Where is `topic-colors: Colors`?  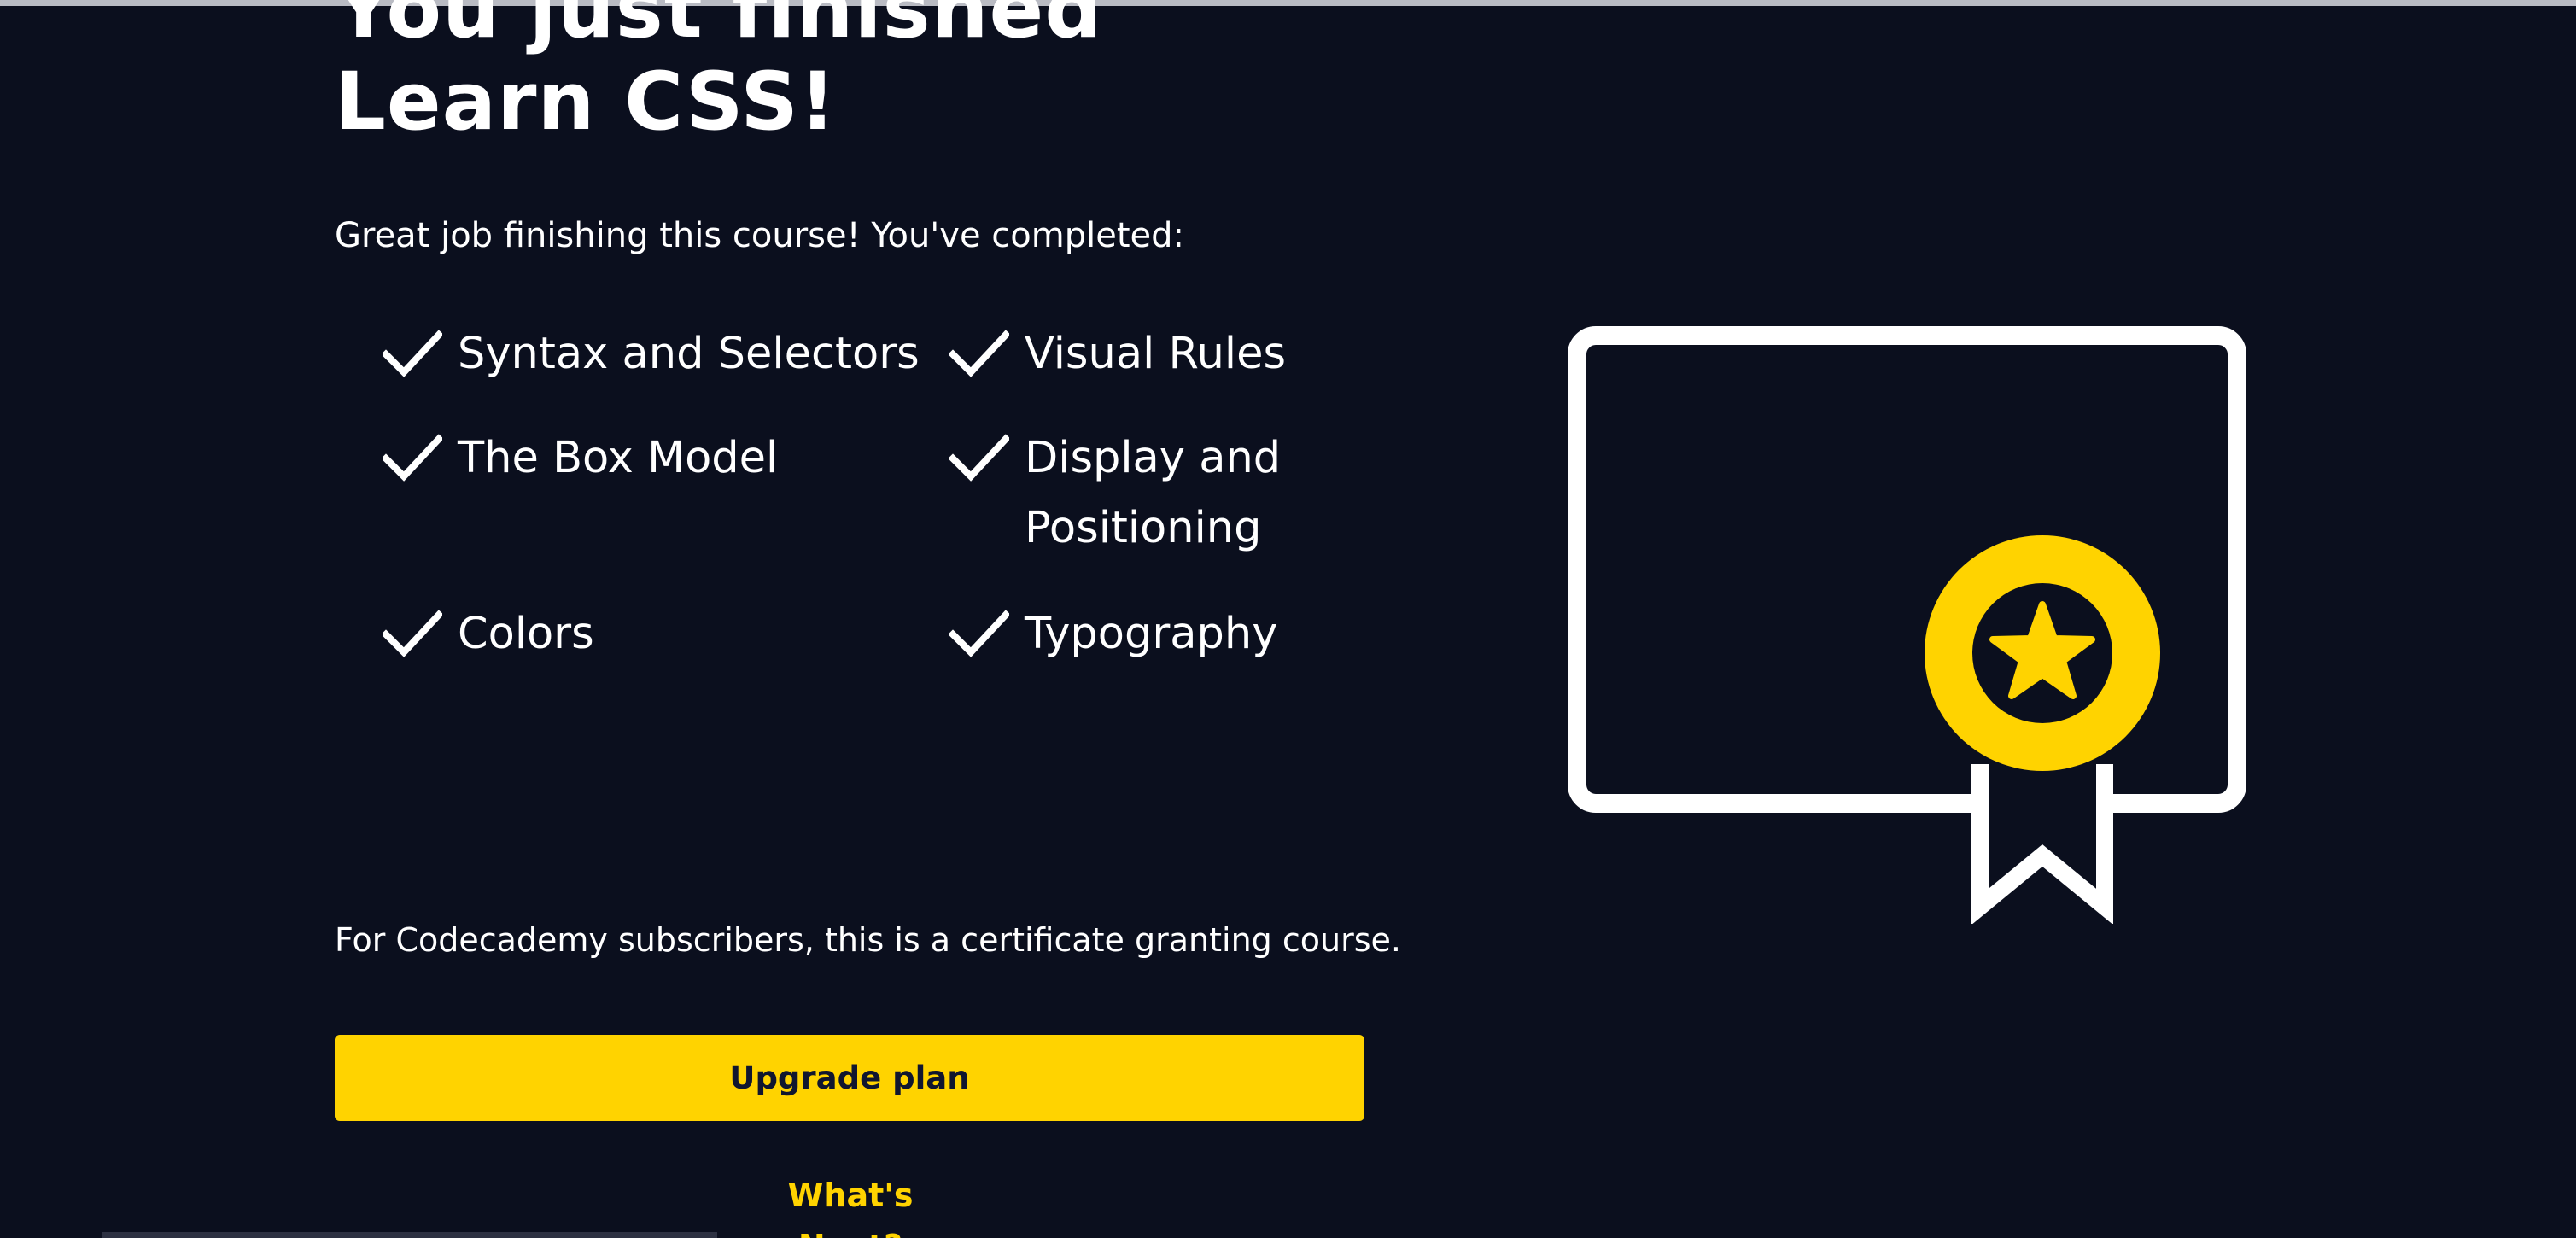
topic-colors: Colors is located at coordinates (488, 638).